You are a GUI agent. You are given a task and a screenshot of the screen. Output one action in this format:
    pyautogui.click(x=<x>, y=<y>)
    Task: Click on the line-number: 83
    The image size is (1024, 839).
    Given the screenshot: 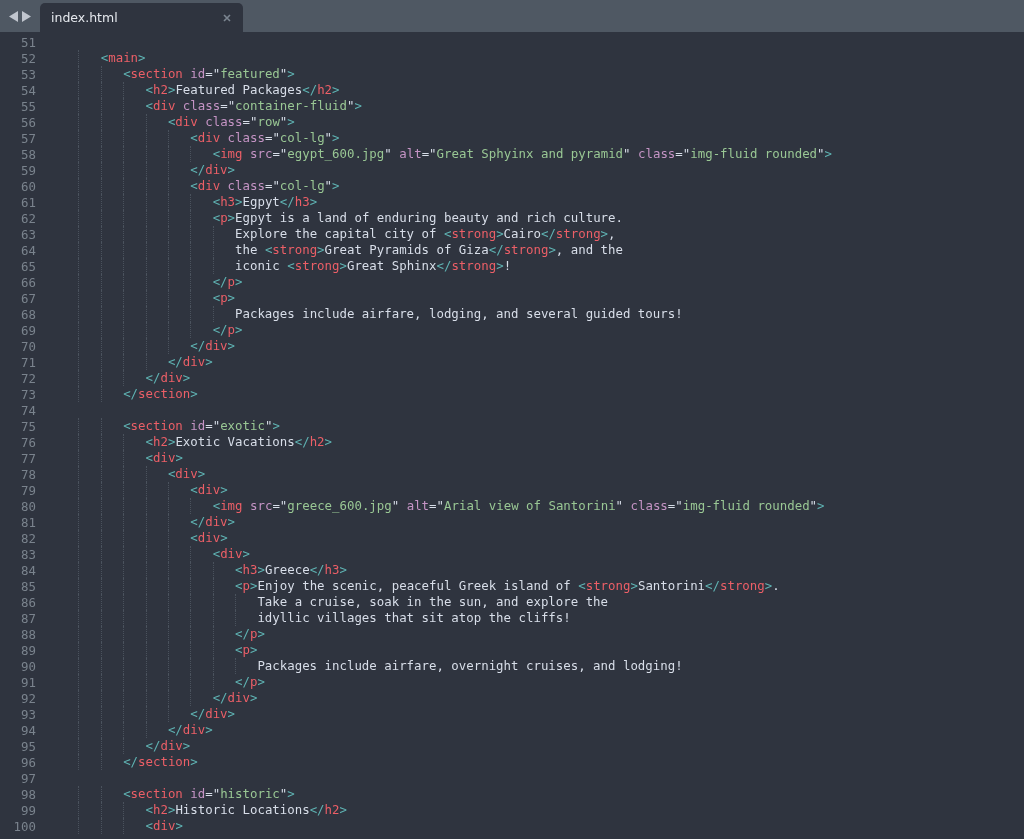 What is the action you would take?
    pyautogui.click(x=28, y=554)
    